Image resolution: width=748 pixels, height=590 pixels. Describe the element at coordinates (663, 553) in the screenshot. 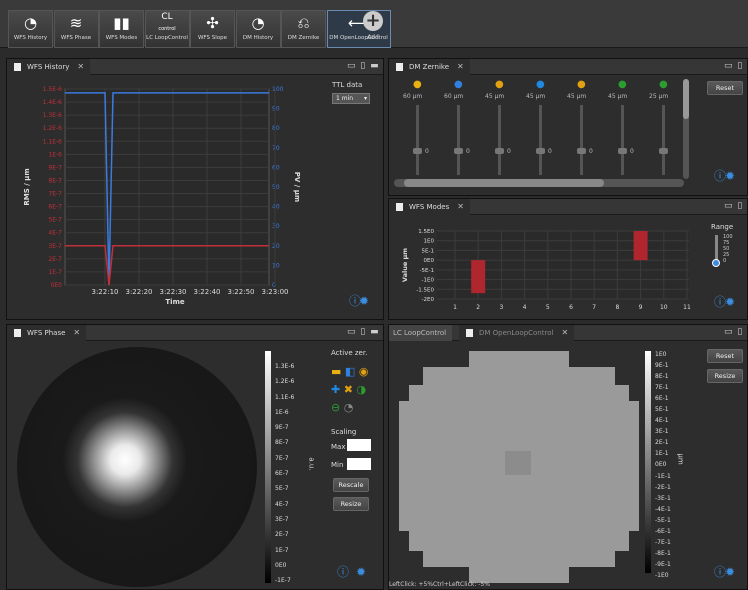

I see `colorbar-tick: -8E-1` at that location.